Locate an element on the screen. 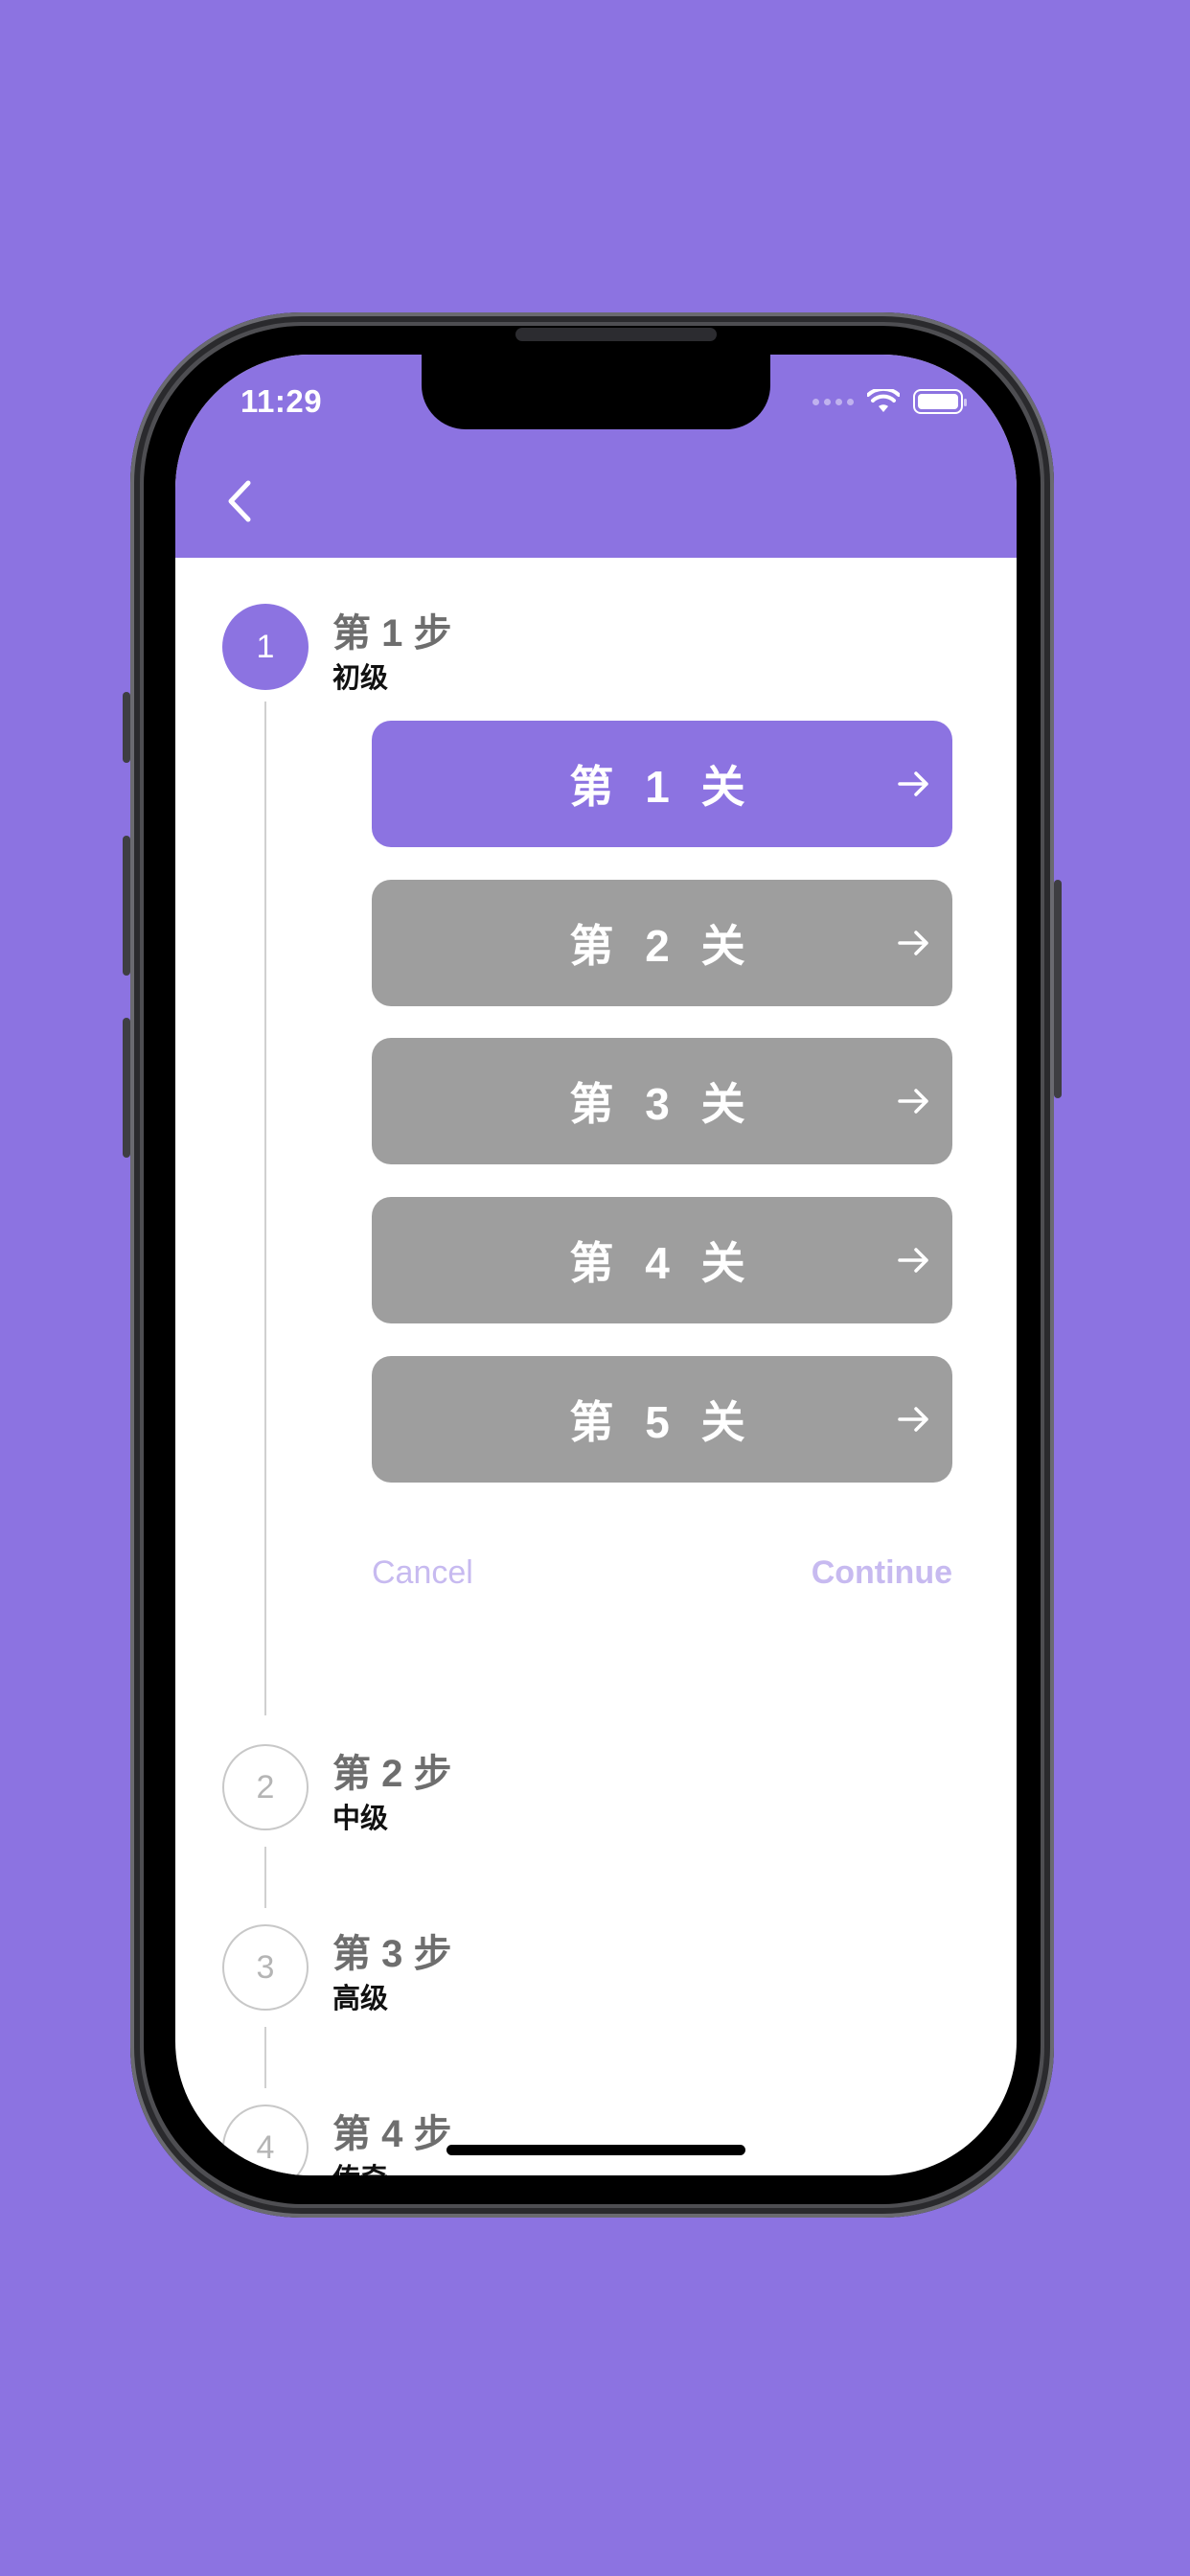  step-3-indicator: 3 is located at coordinates (265, 1967).